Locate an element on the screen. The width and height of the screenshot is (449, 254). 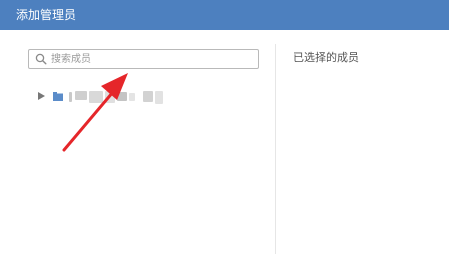
search-input is located at coordinates (151, 59).